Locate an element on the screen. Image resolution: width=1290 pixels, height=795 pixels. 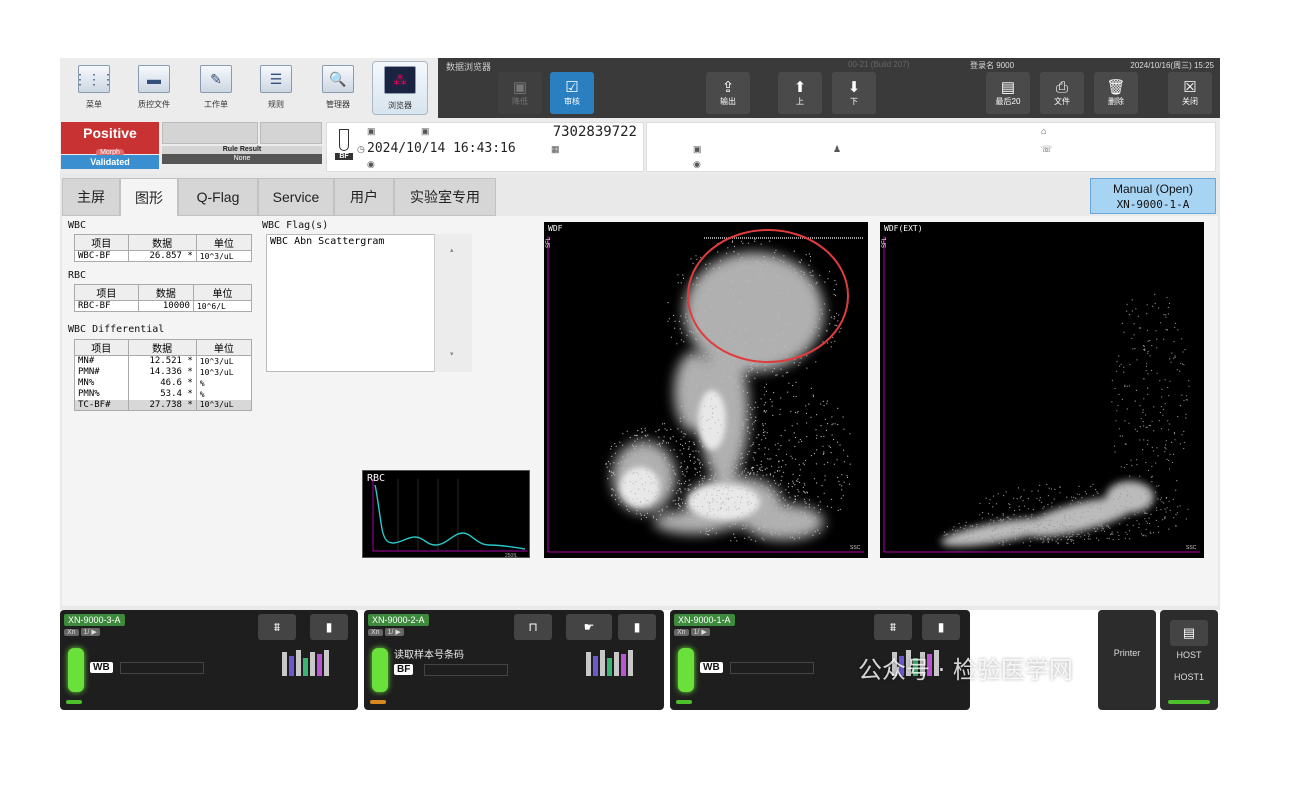
browser-icon: ⁂ is located at coordinates (400, 80).